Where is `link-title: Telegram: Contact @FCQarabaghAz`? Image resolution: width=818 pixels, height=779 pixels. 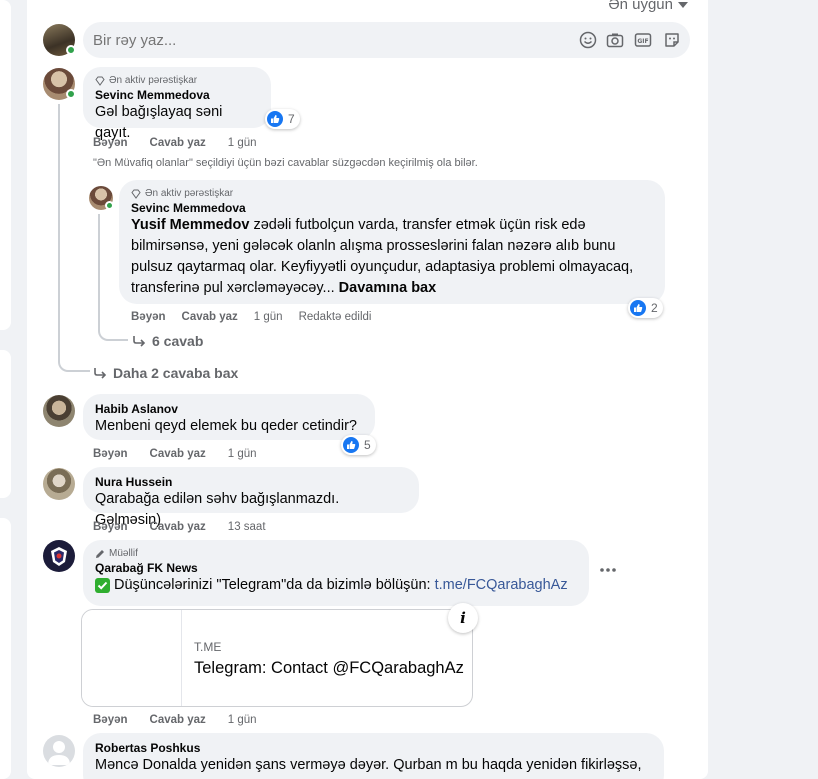 link-title: Telegram: Contact @FCQarabaghAz is located at coordinates (329, 668).